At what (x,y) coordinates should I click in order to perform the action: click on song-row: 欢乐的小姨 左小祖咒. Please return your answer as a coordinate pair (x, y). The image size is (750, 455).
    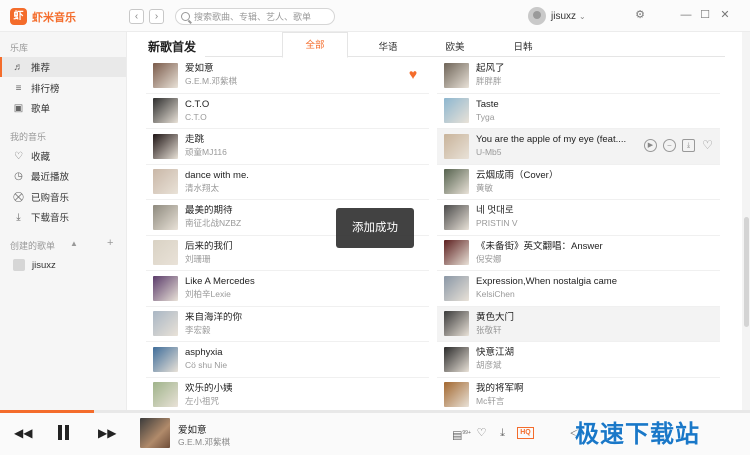
    Looking at the image, I should click on (287, 395).